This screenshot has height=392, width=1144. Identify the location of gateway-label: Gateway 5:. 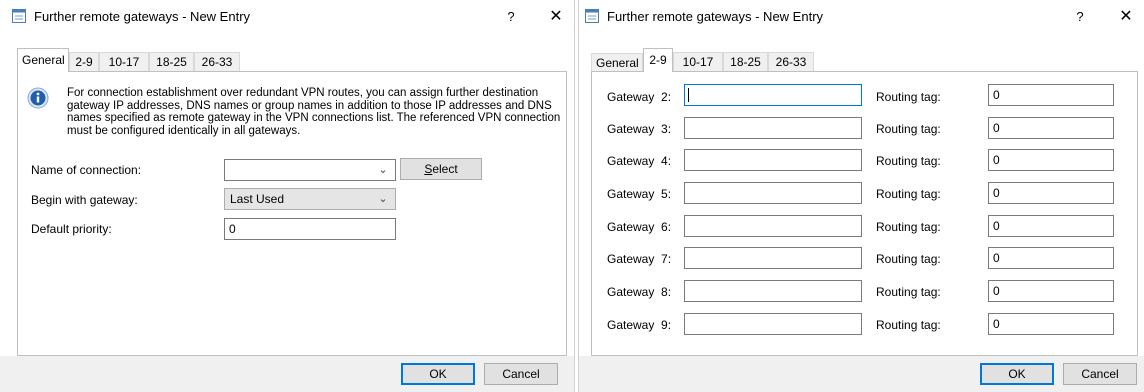
(639, 194).